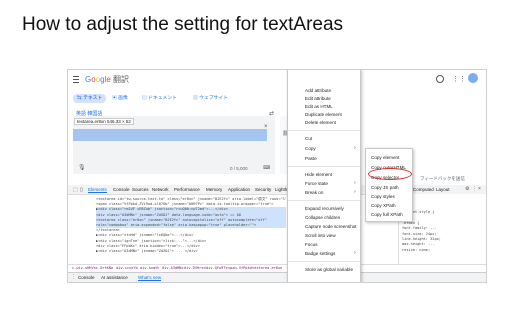 This screenshot has height=320, width=512. I want to click on styles-tab-layout: Layout, so click(443, 189).